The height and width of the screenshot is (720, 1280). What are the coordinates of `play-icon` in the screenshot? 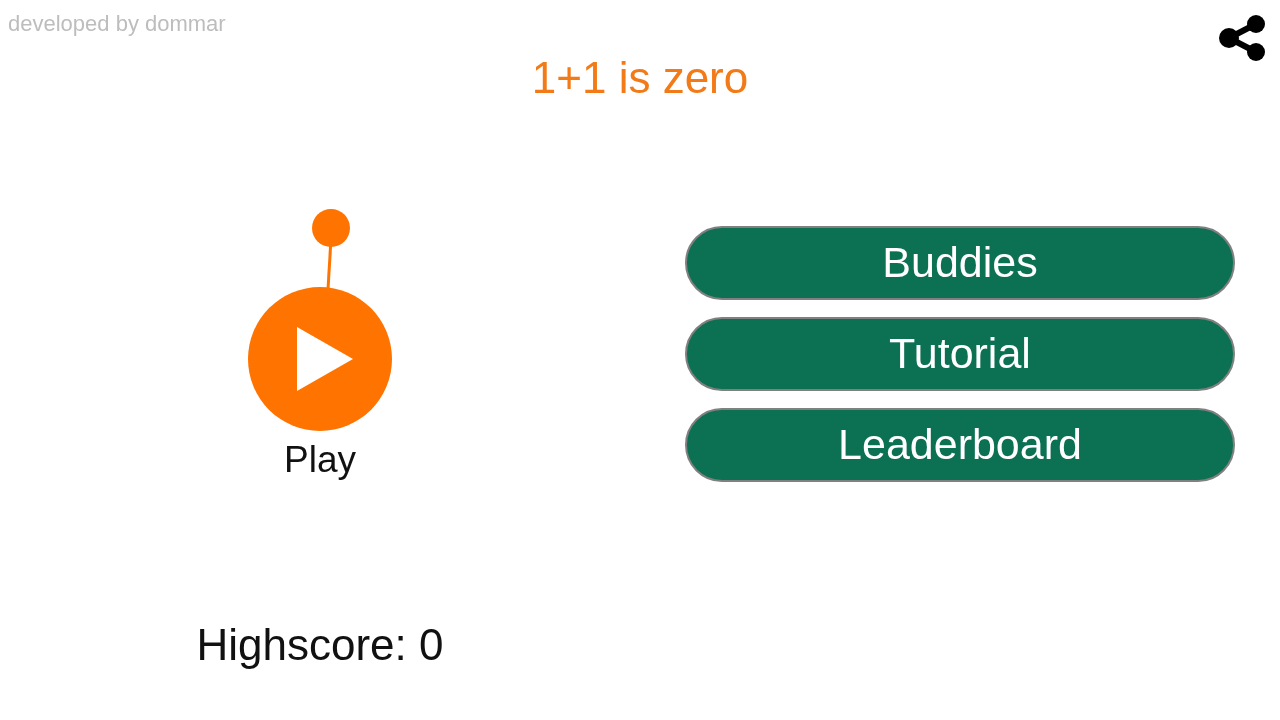 It's located at (325, 359).